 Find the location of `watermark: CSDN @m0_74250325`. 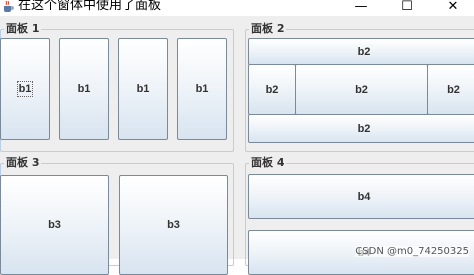

watermark: CSDN @m0_74250325 is located at coordinates (412, 251).